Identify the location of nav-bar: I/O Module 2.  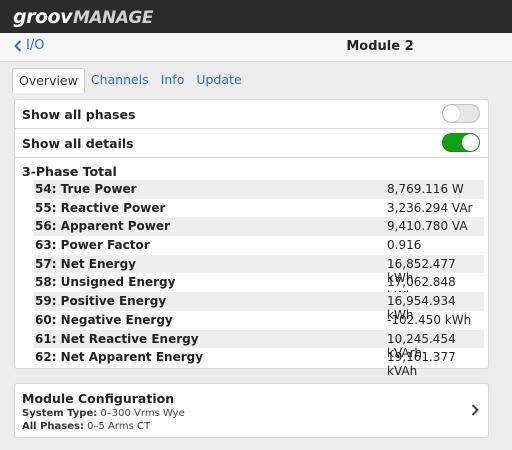
(256, 47).